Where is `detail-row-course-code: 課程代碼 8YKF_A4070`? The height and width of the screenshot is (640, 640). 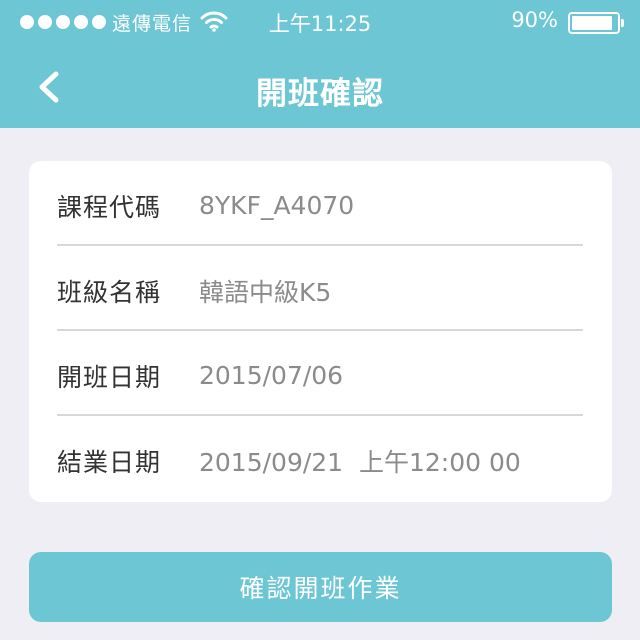
detail-row-course-code: 課程代碼 8YKF_A4070 is located at coordinates (320, 205).